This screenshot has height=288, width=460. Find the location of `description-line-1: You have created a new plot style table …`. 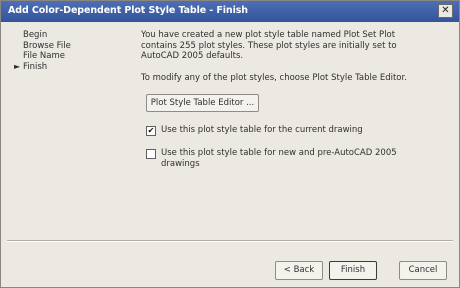

description-line-1: You have created a new plot style table … is located at coordinates (268, 35).